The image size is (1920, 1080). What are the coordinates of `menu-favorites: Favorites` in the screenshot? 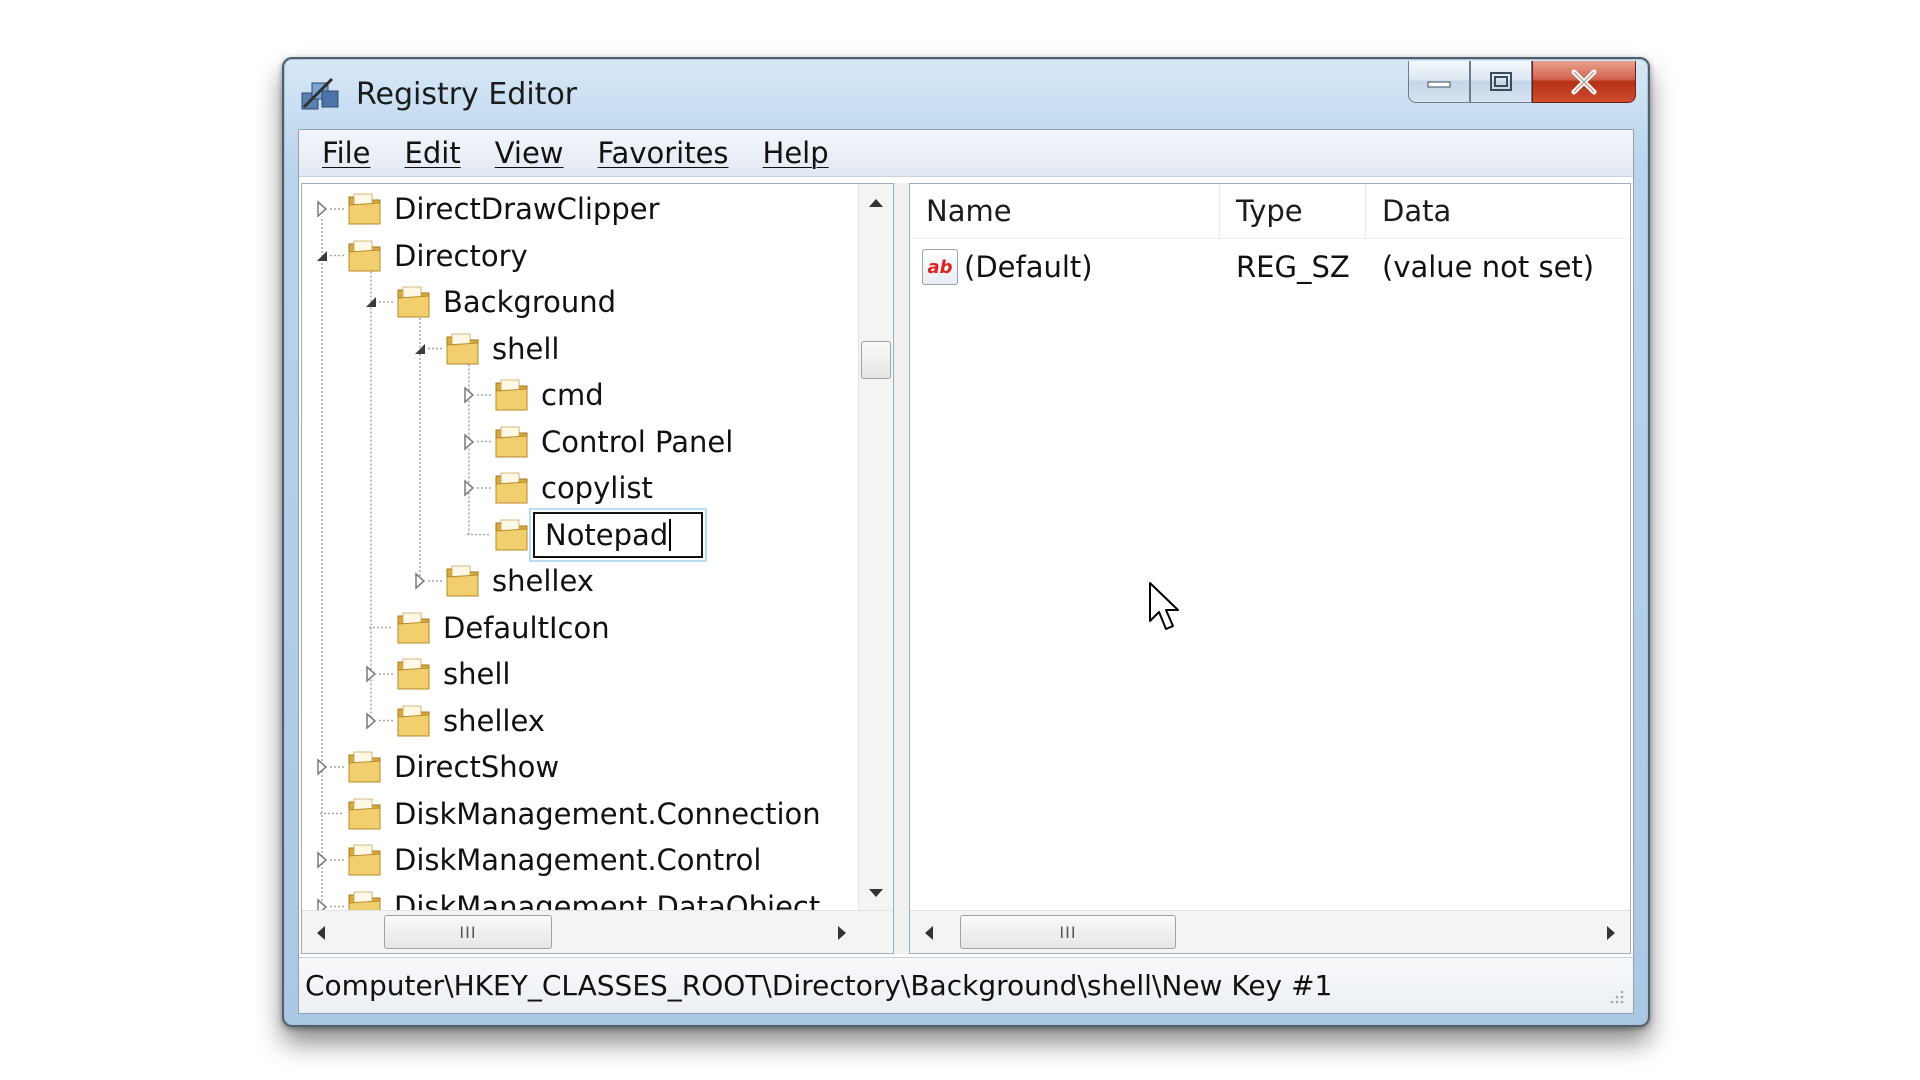 It's located at (663, 153).